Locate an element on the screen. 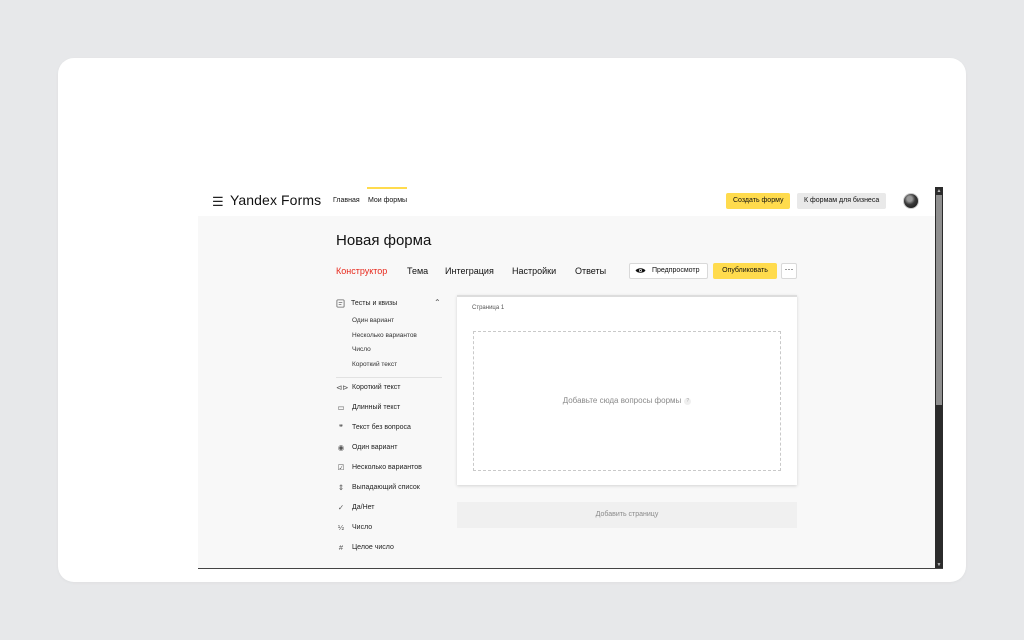  form-page-card: Страница 1 Добавьте сюда вопросы формы? is located at coordinates (627, 390).